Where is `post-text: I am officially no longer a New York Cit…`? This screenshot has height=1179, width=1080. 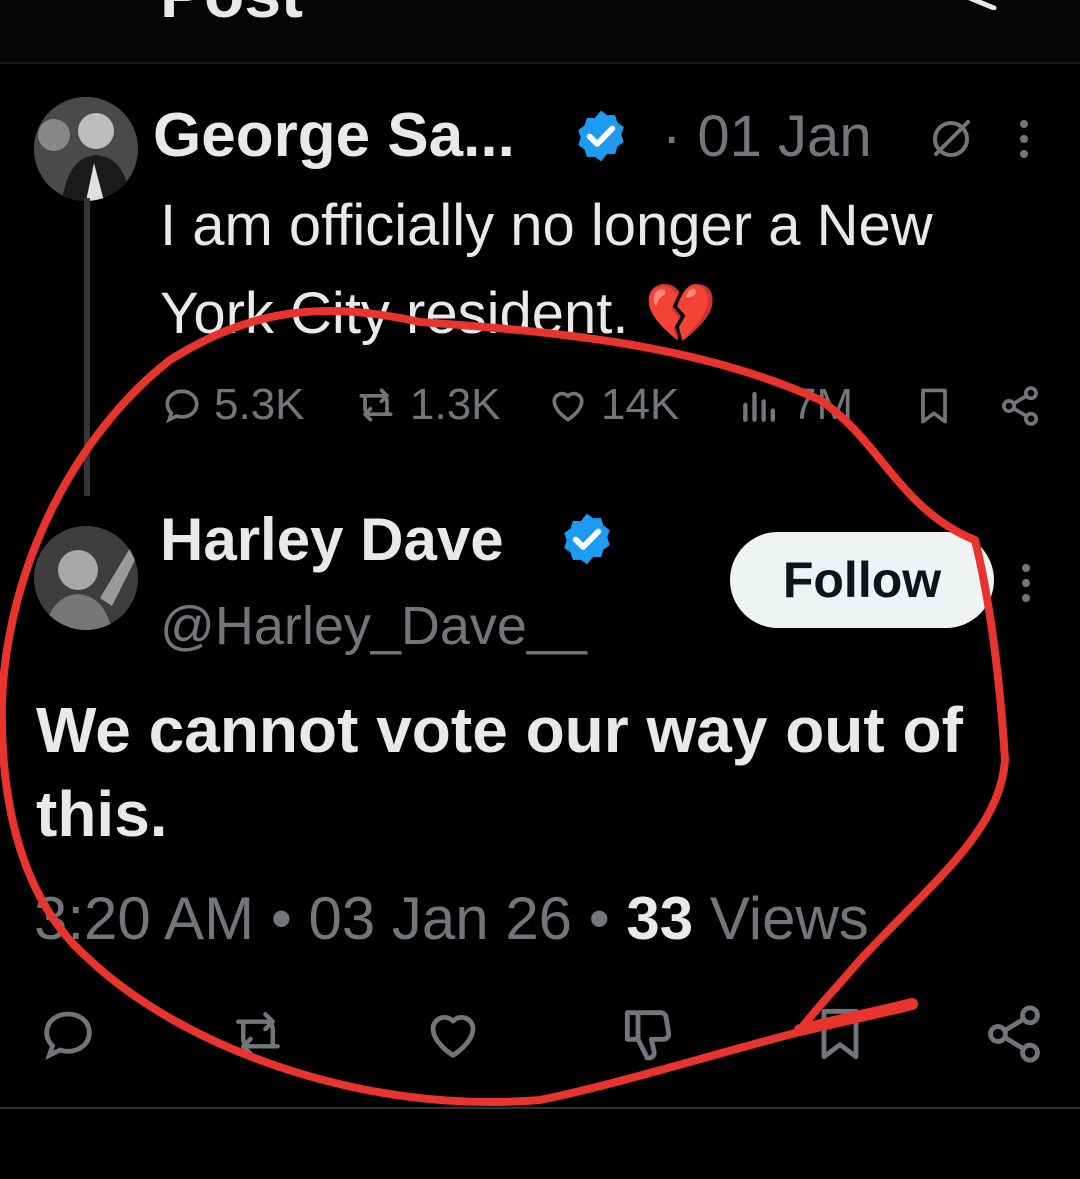 post-text: I am officially no longer a New York Cit… is located at coordinates (600, 270).